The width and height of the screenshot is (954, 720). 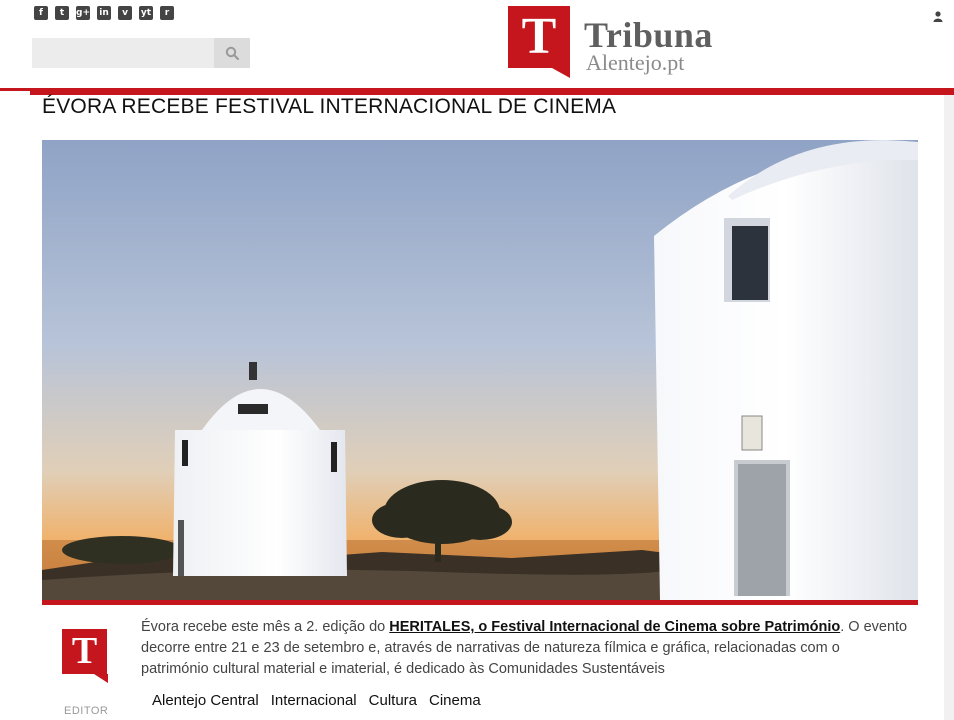 What do you see at coordinates (265, 627) in the screenshot?
I see `body-intro: Évora recebe este mês a 2. edição do` at bounding box center [265, 627].